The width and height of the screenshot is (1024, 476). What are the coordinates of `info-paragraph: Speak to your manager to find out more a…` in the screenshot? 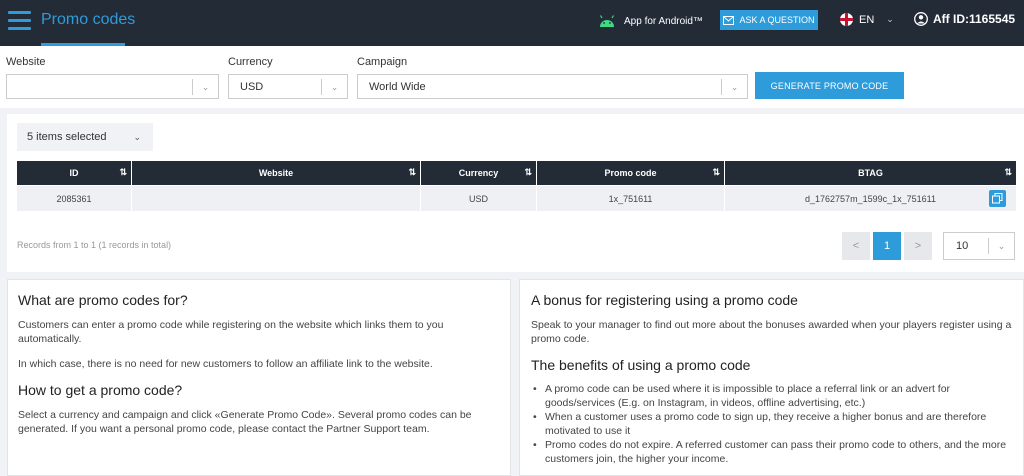 It's located at (771, 332).